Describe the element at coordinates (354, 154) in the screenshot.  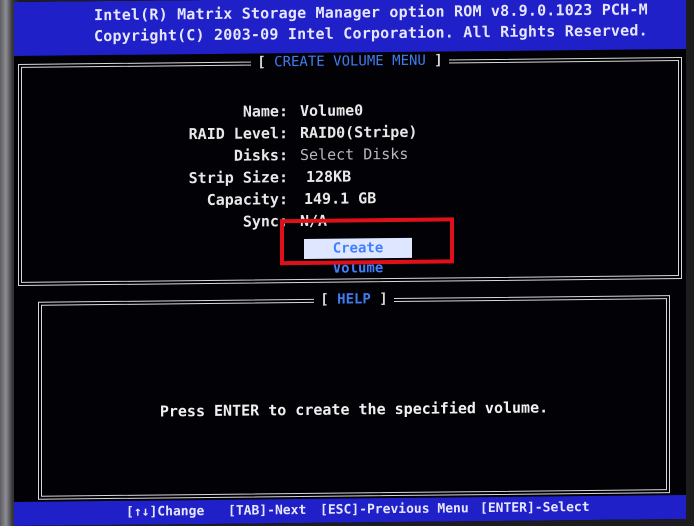
I see `field-value: Select Disks` at that location.